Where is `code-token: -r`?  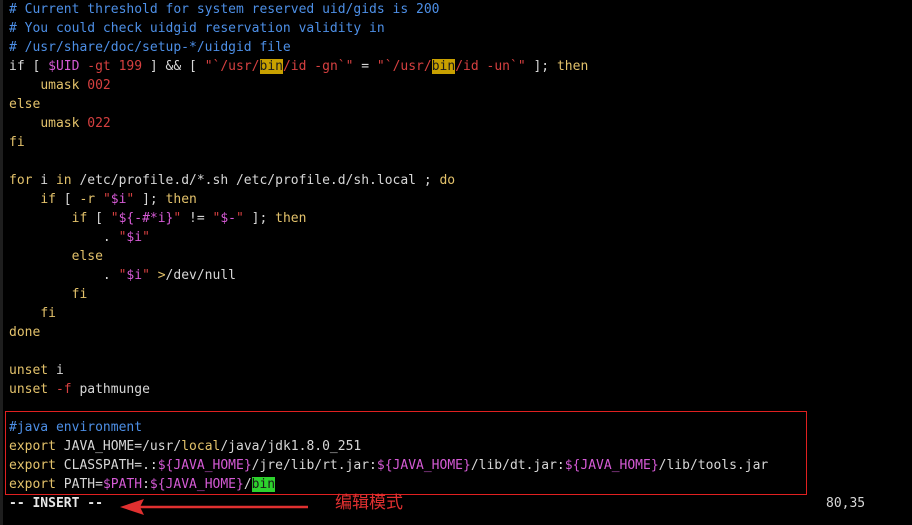
code-token: -r is located at coordinates (87, 199).